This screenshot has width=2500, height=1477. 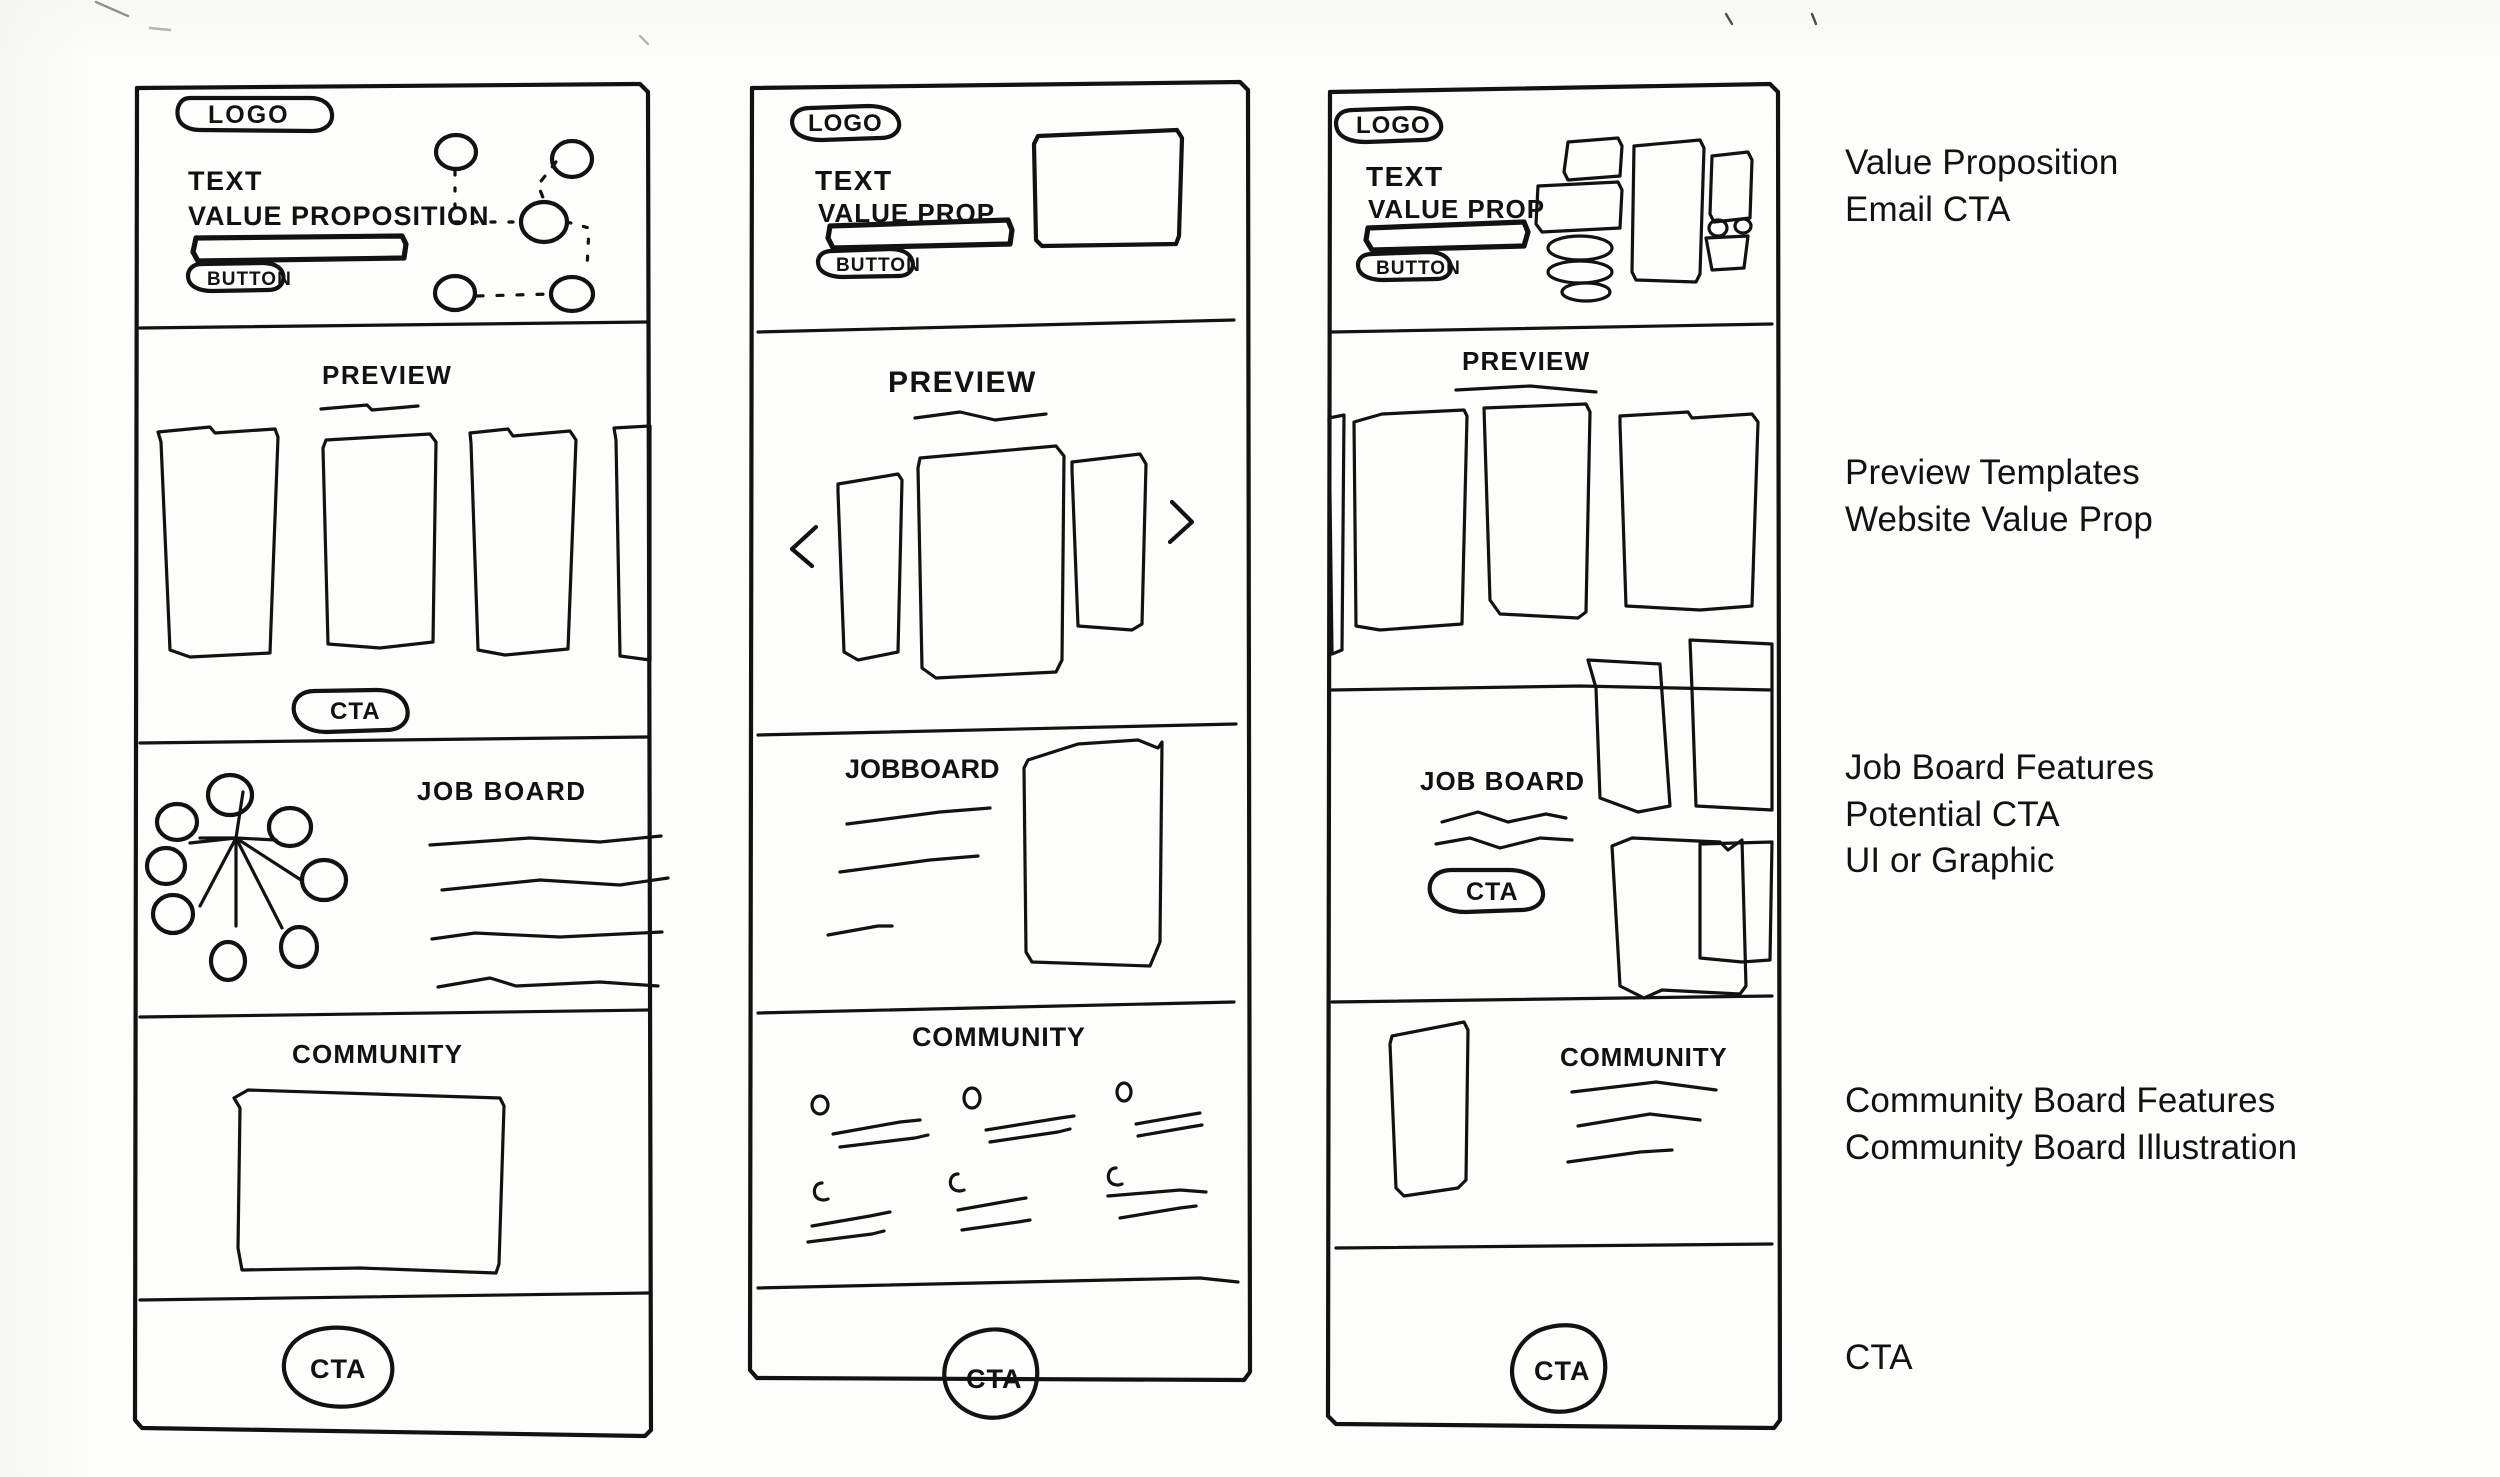 I want to click on annotation-line: CTA, so click(x=1879, y=1357).